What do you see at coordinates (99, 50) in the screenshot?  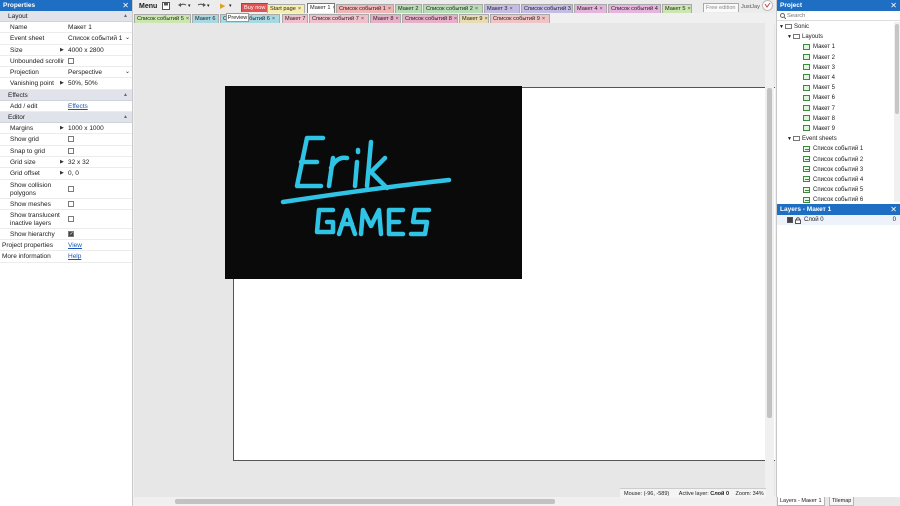 I see `size-field: 4000 x 2800` at bounding box center [99, 50].